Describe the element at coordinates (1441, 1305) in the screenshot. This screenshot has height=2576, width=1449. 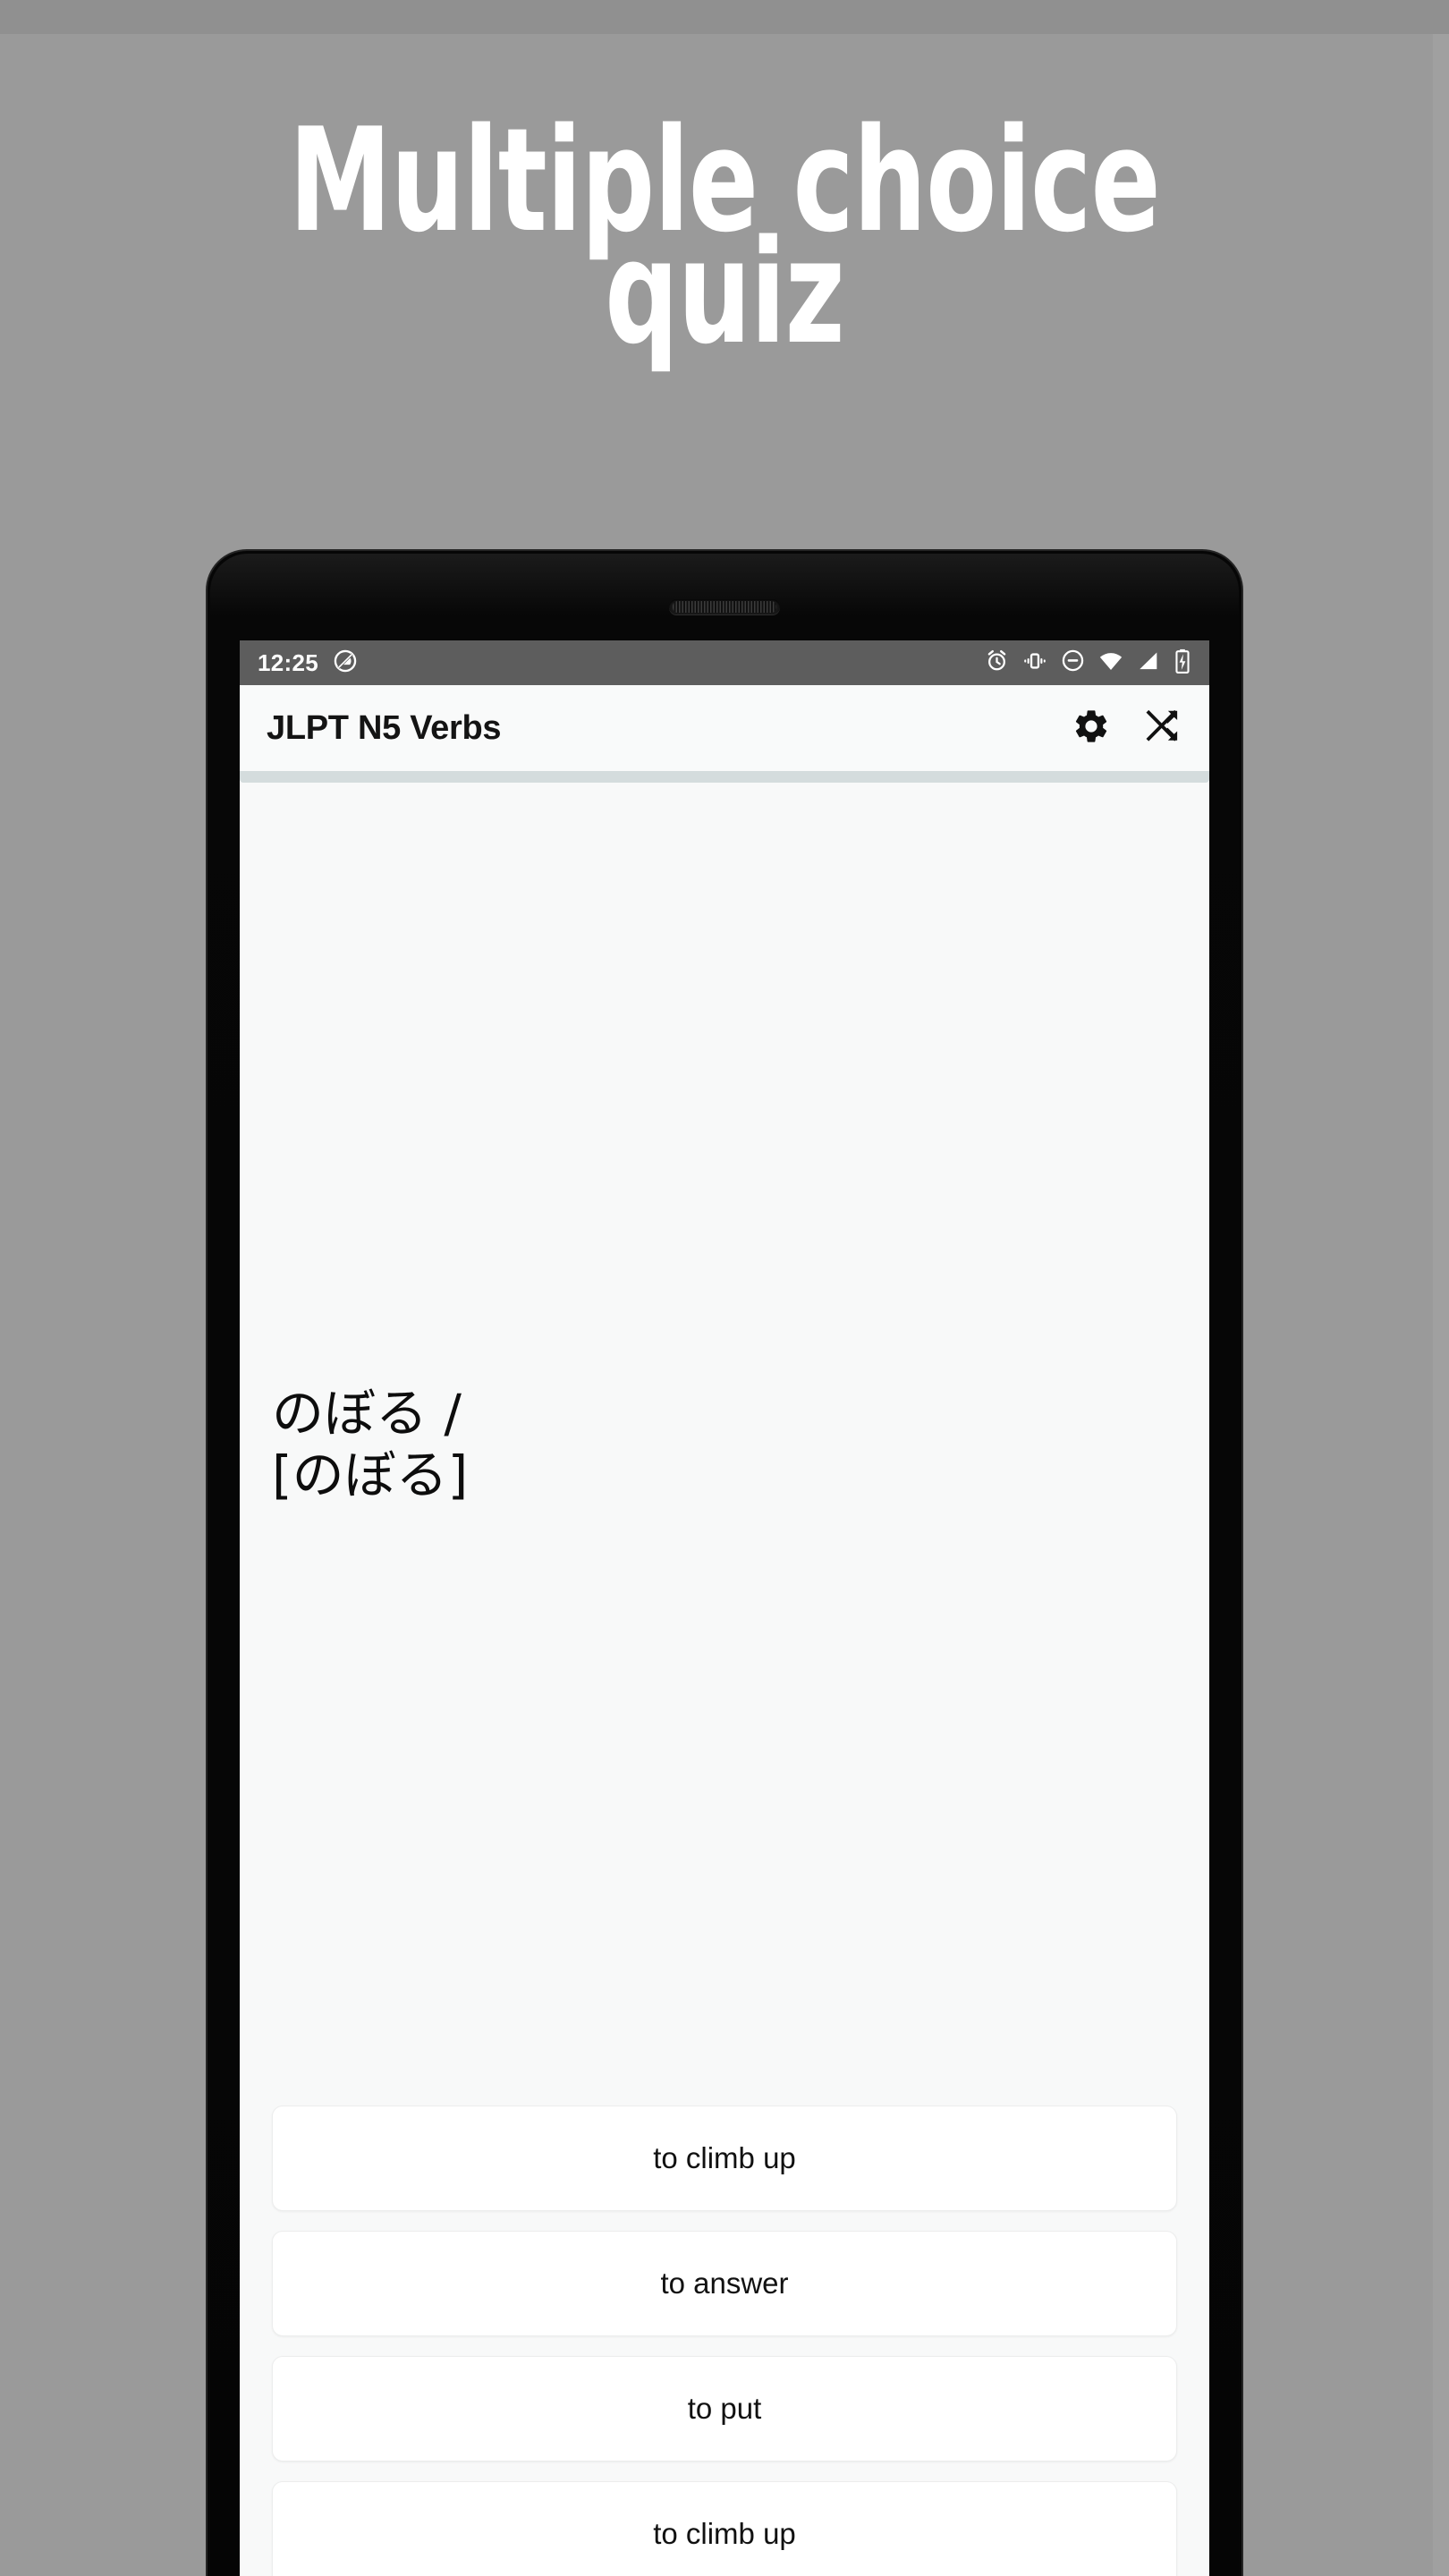
I see `right-edge-strip` at that location.